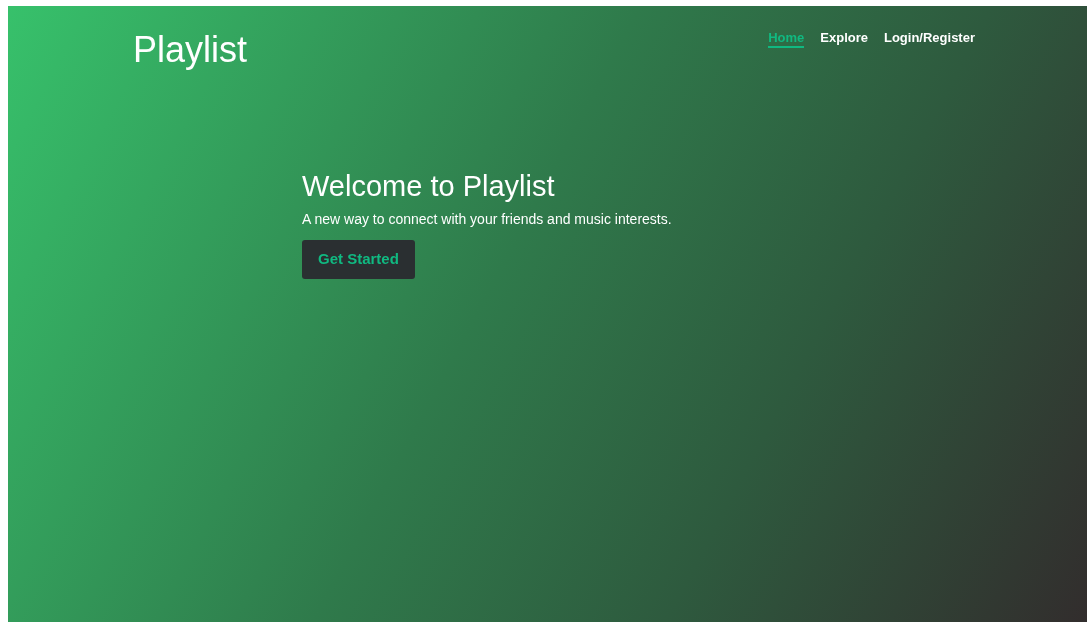  What do you see at coordinates (844, 39) in the screenshot?
I see `nav-link: Explore` at bounding box center [844, 39].